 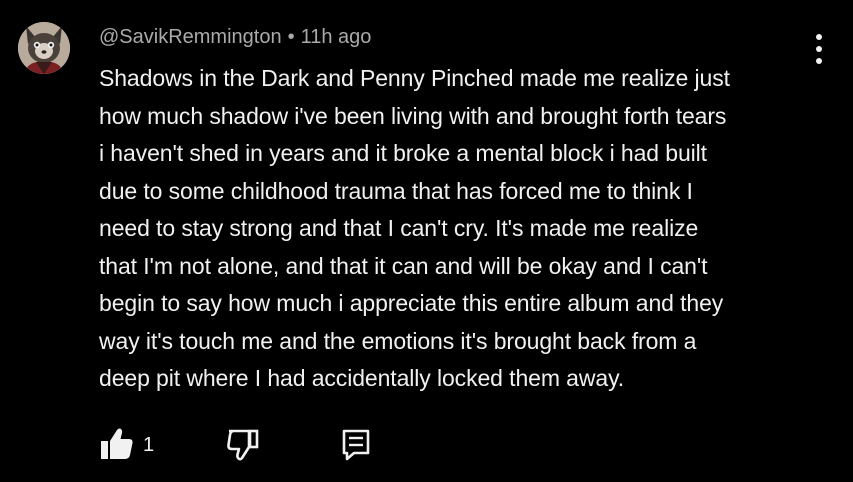 What do you see at coordinates (426, 444) in the screenshot?
I see `comment-actions: 1` at bounding box center [426, 444].